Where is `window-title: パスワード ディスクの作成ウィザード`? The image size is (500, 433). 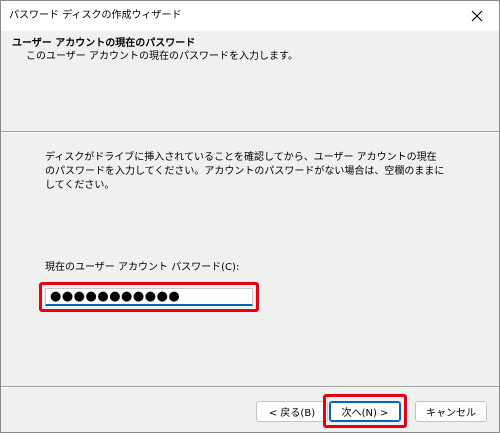
window-title: パスワード ディスクの作成ウィザード is located at coordinates (95, 15).